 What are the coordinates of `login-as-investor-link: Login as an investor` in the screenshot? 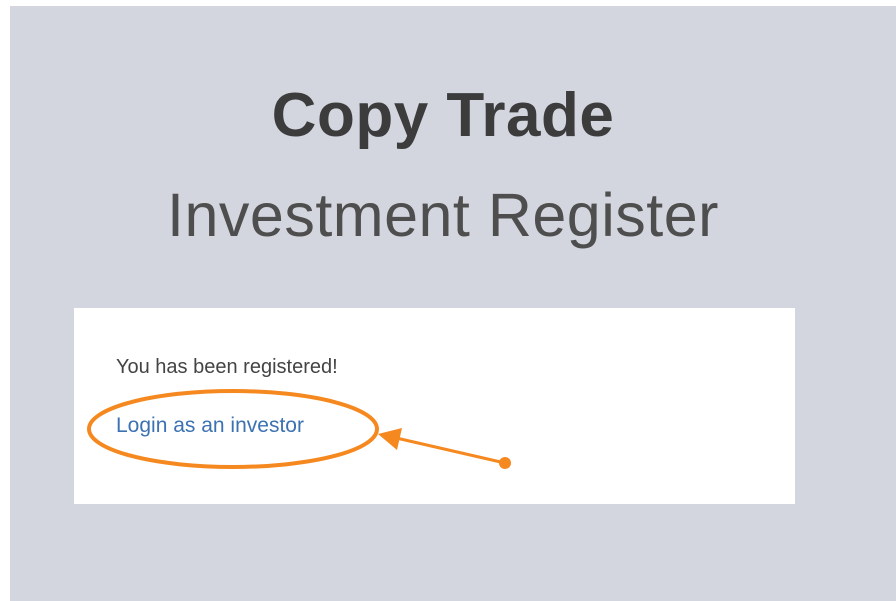 It's located at (210, 426).